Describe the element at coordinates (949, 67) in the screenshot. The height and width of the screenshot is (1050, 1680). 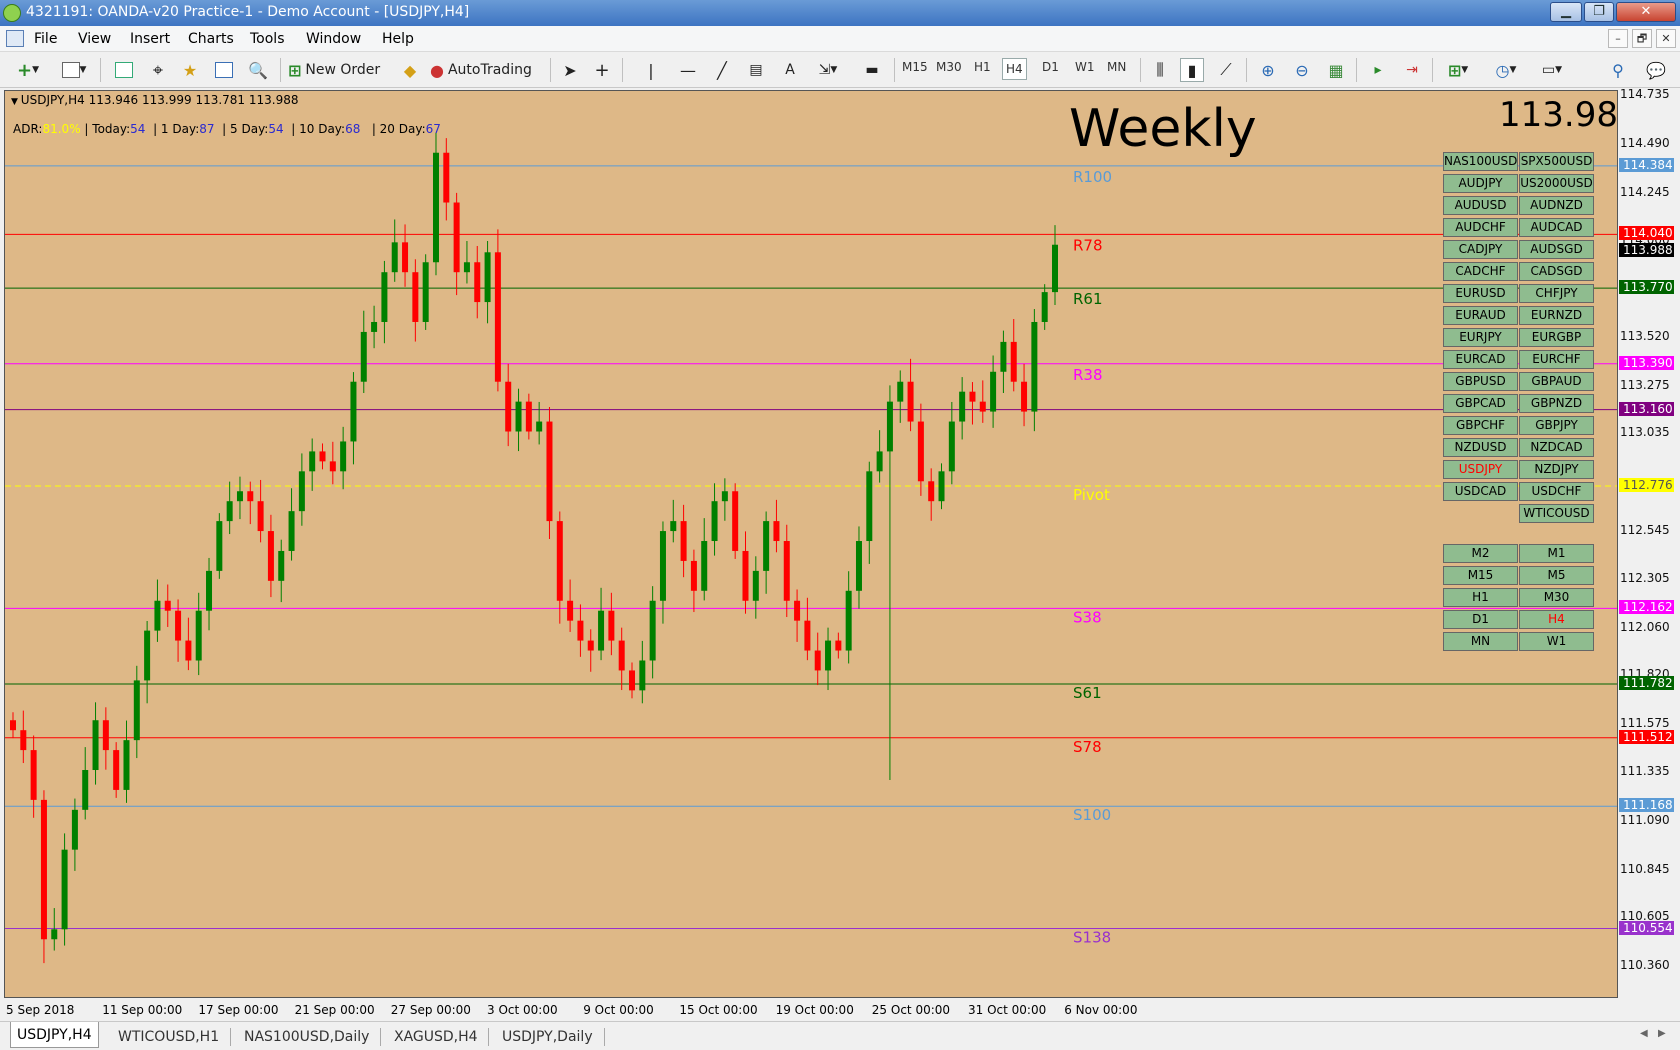
I see `tf-m30: M30` at that location.